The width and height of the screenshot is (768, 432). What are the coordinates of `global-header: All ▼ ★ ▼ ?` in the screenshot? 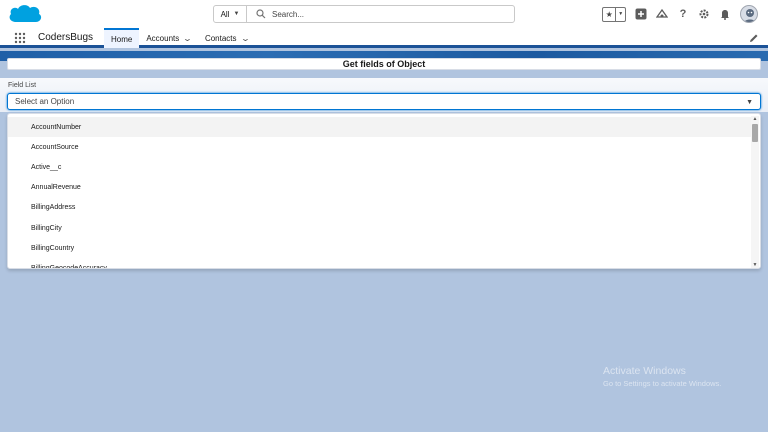 It's located at (384, 14).